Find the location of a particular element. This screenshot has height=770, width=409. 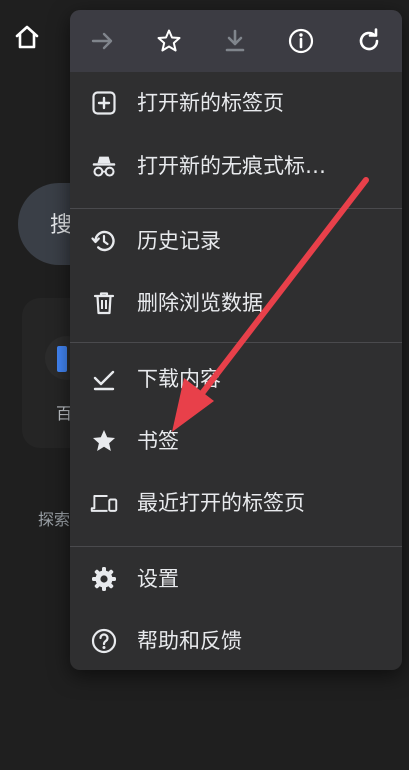

page-info-button is located at coordinates (301, 41).